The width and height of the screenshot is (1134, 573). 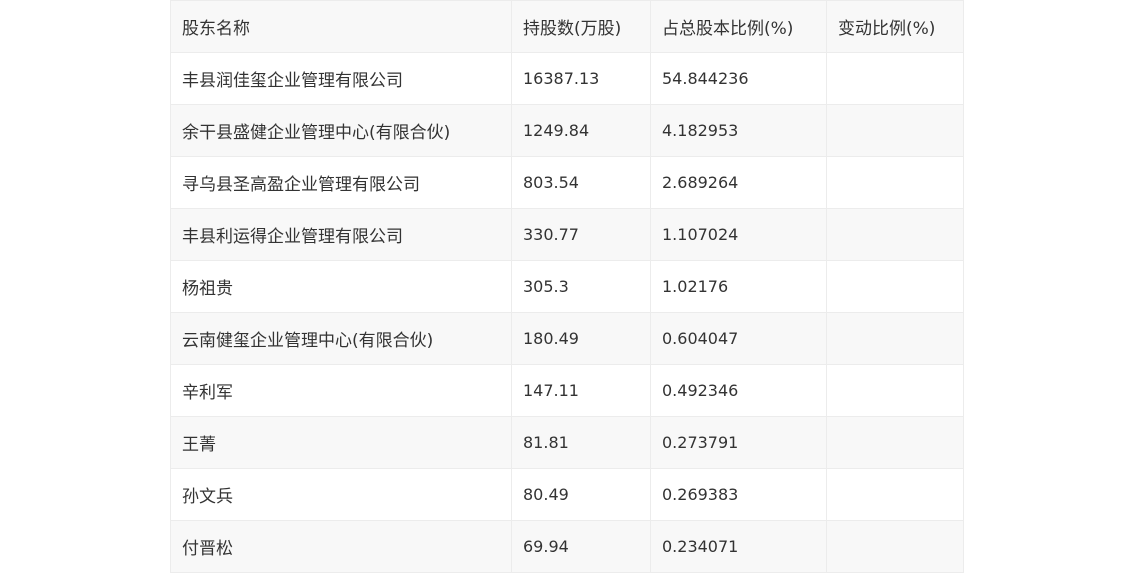 What do you see at coordinates (581, 390) in the screenshot?
I see `cell-shares-held: 147.11` at bounding box center [581, 390].